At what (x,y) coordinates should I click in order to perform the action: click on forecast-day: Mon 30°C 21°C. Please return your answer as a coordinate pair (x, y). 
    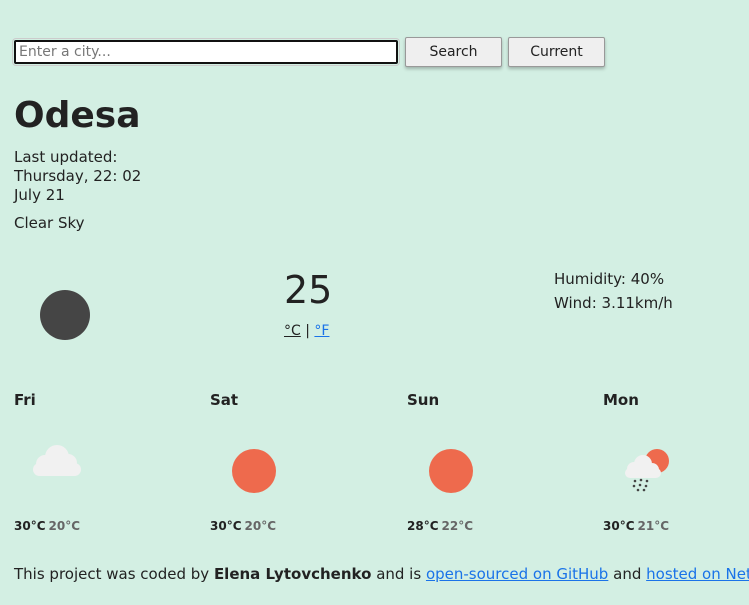
    Looking at the image, I should click on (663, 462).